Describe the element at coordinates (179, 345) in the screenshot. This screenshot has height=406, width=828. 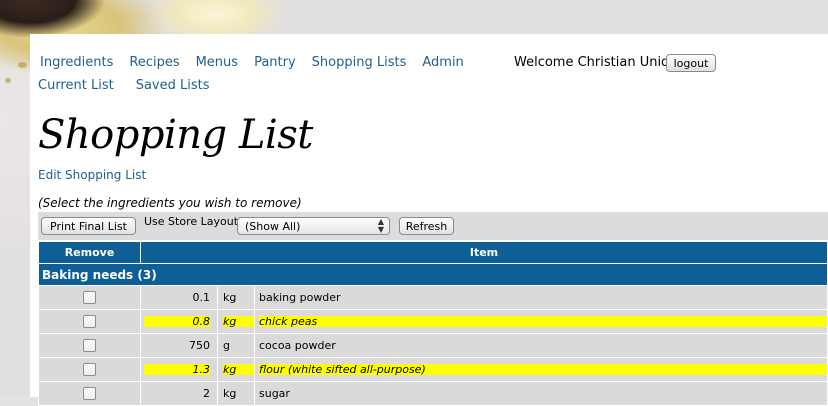
I see `item-quantity-cell: 750` at that location.